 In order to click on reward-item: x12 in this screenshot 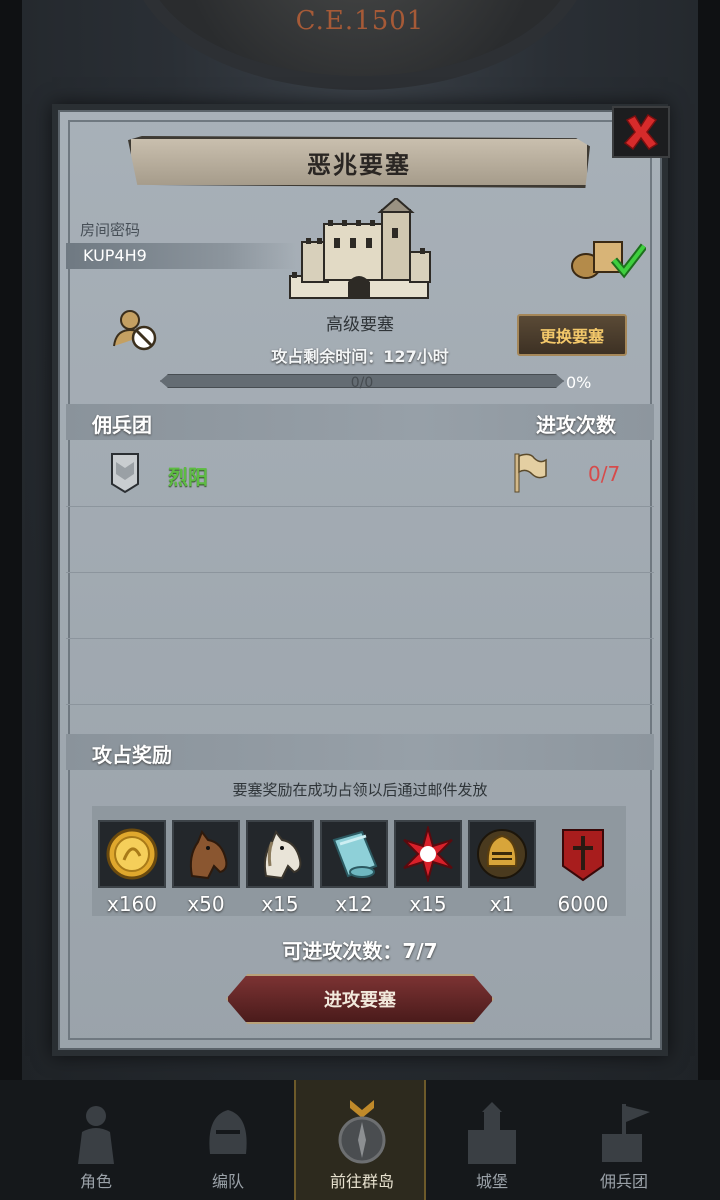, I will do `click(354, 868)`.